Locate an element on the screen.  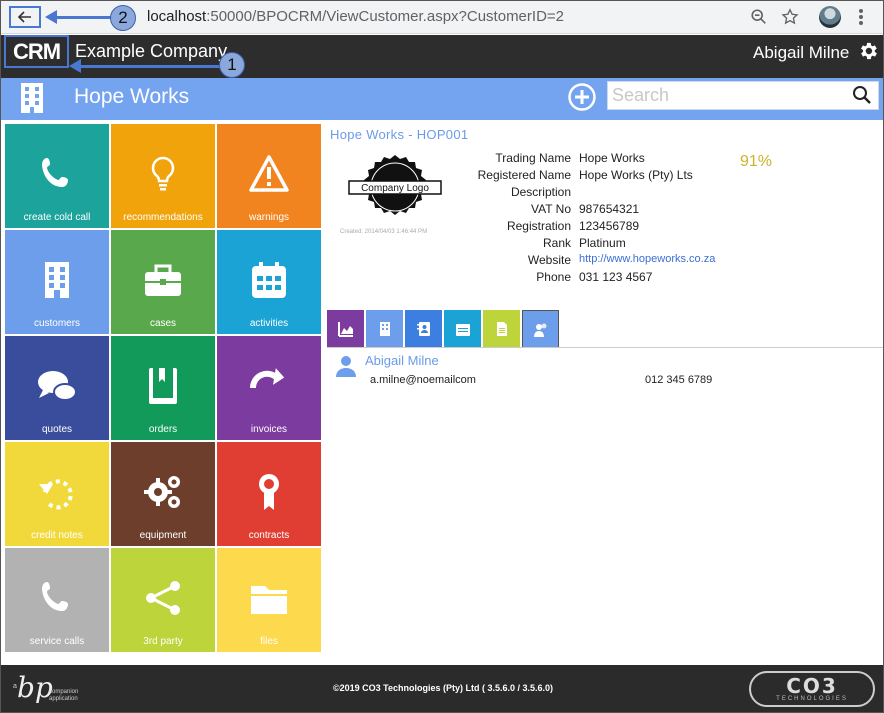
redo-arrow-icon is located at coordinates (269, 386).